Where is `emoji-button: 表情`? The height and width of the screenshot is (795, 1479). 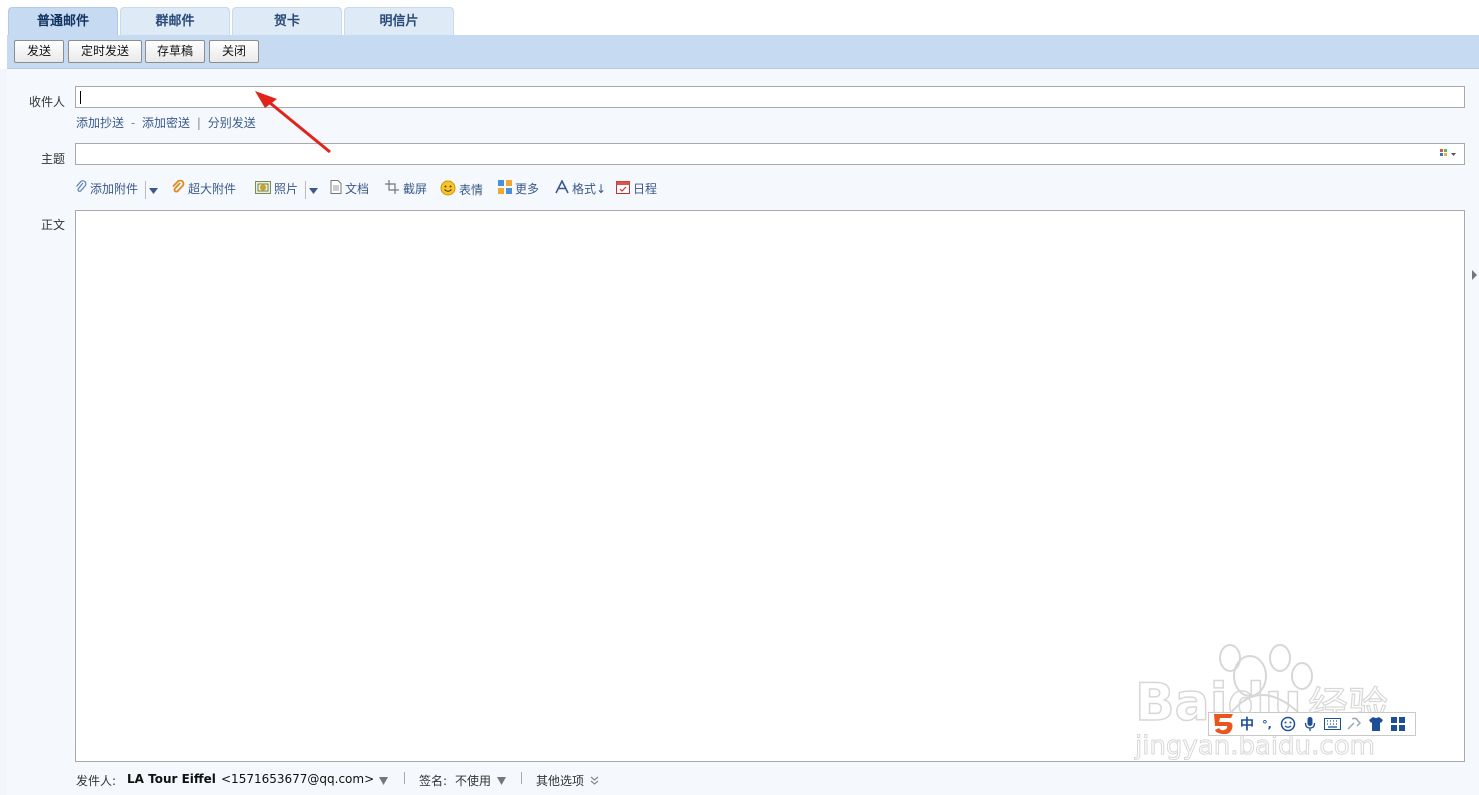
emoji-button: 表情 is located at coordinates (461, 189).